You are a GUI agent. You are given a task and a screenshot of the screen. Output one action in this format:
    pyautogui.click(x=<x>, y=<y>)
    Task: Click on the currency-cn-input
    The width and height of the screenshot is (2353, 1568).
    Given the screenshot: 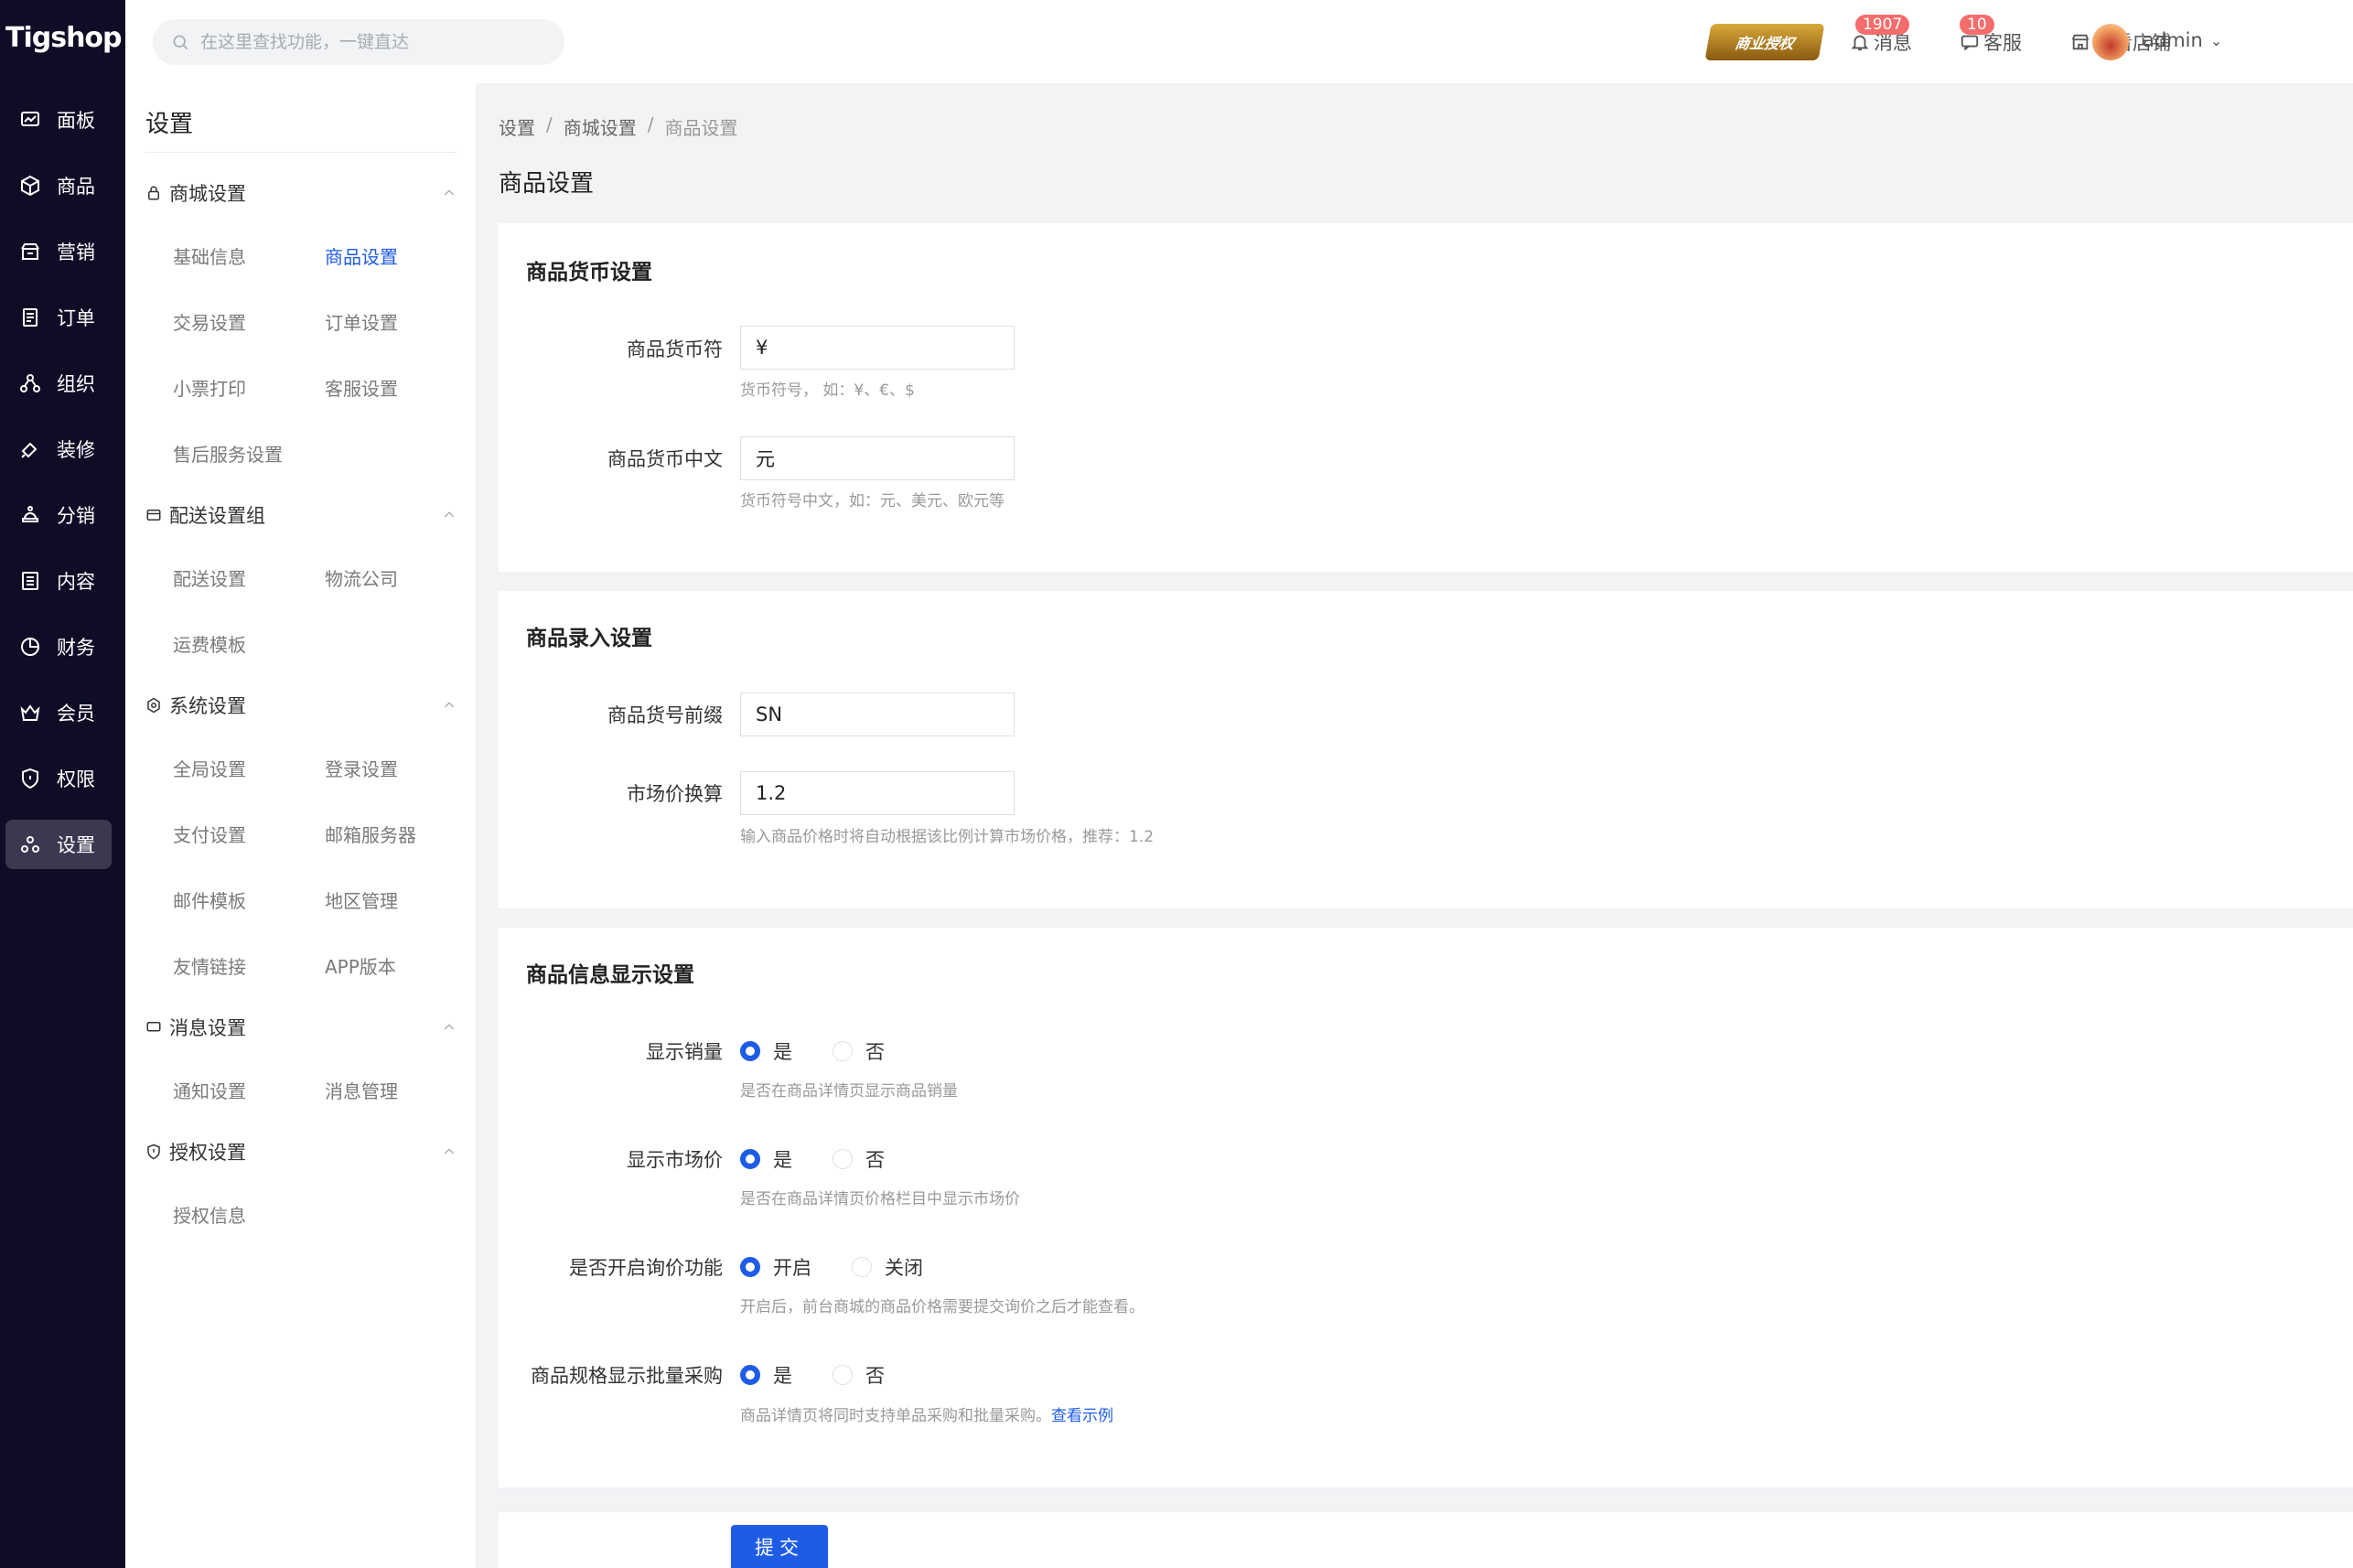 What is the action you would take?
    pyautogui.click(x=877, y=458)
    